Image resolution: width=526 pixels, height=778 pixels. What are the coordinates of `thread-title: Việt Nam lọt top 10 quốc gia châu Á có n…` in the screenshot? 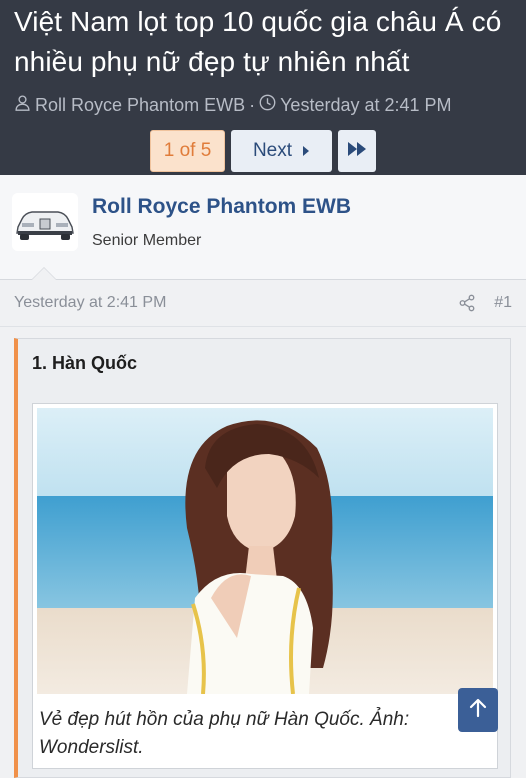 It's located at (258, 41).